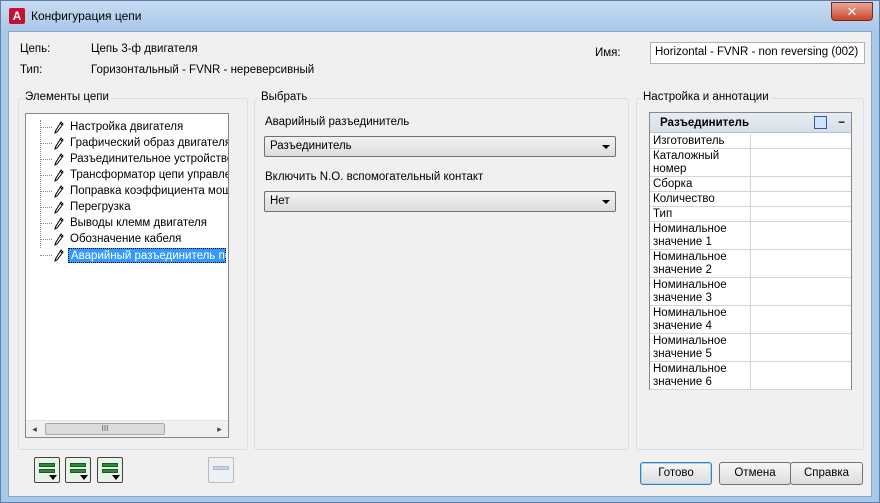  What do you see at coordinates (374, 177) in the screenshot?
I see `aux-contact-label: Включить N.O. вспомогательный контакт` at bounding box center [374, 177].